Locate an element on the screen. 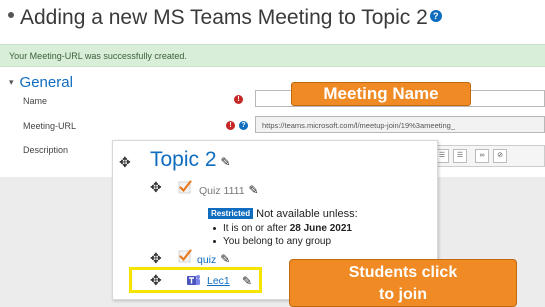 The height and width of the screenshot is (307, 545). activity-lec1-link: Lec1 is located at coordinates (218, 281).